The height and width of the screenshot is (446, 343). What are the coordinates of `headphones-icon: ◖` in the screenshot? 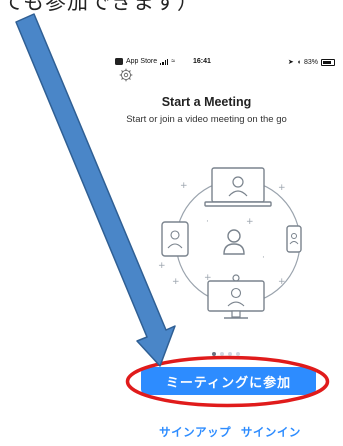 It's located at (298, 62).